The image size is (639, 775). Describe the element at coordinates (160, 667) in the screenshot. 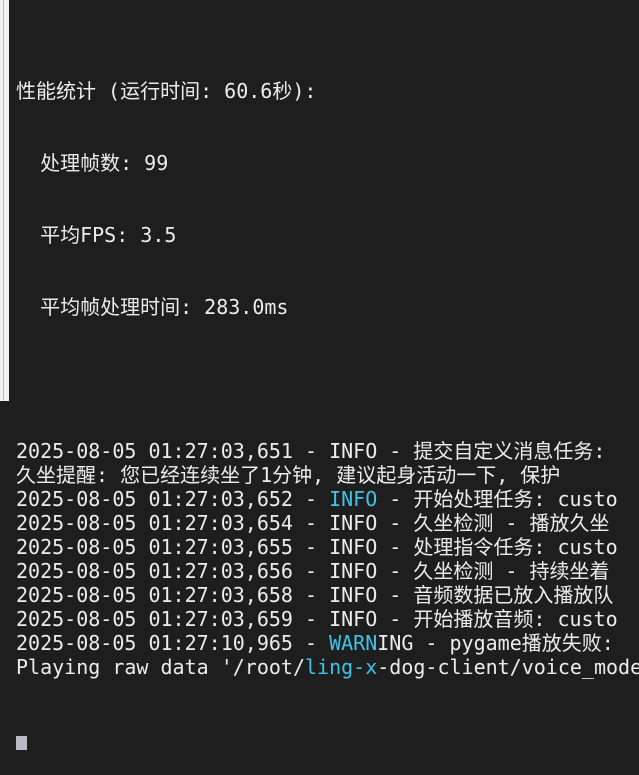

I see `log-text: Playing raw data '/root/` at that location.